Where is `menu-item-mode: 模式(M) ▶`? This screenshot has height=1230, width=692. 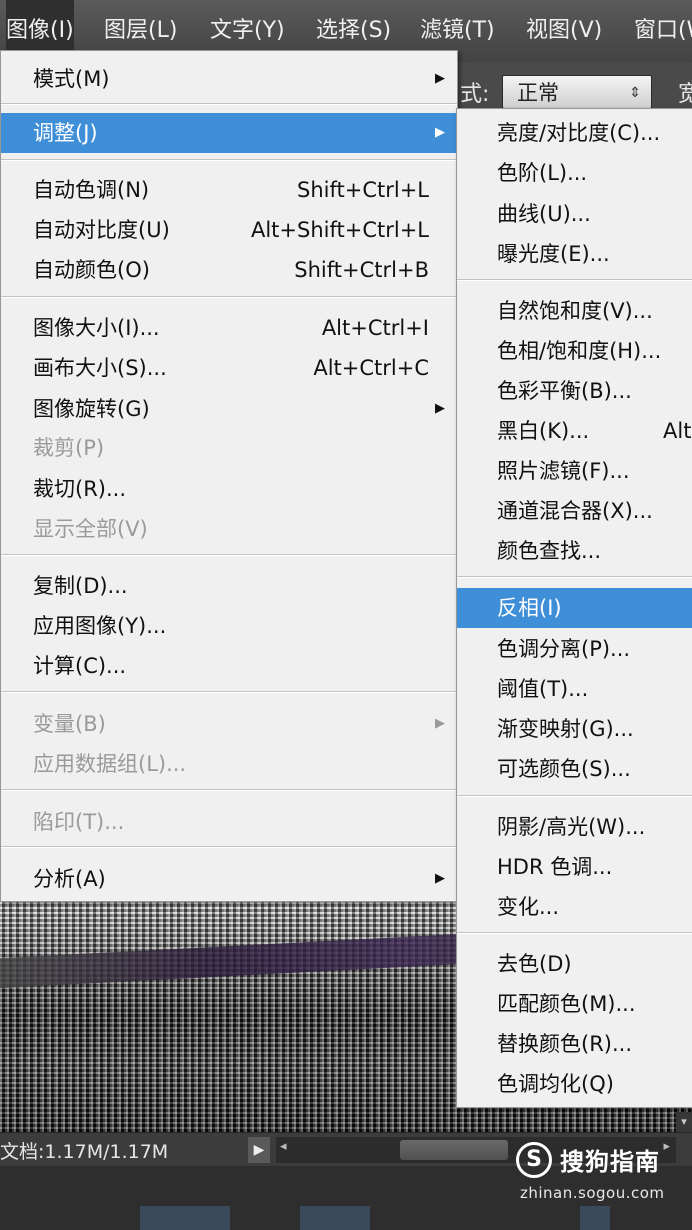 menu-item-mode: 模式(M) ▶ is located at coordinates (229, 79).